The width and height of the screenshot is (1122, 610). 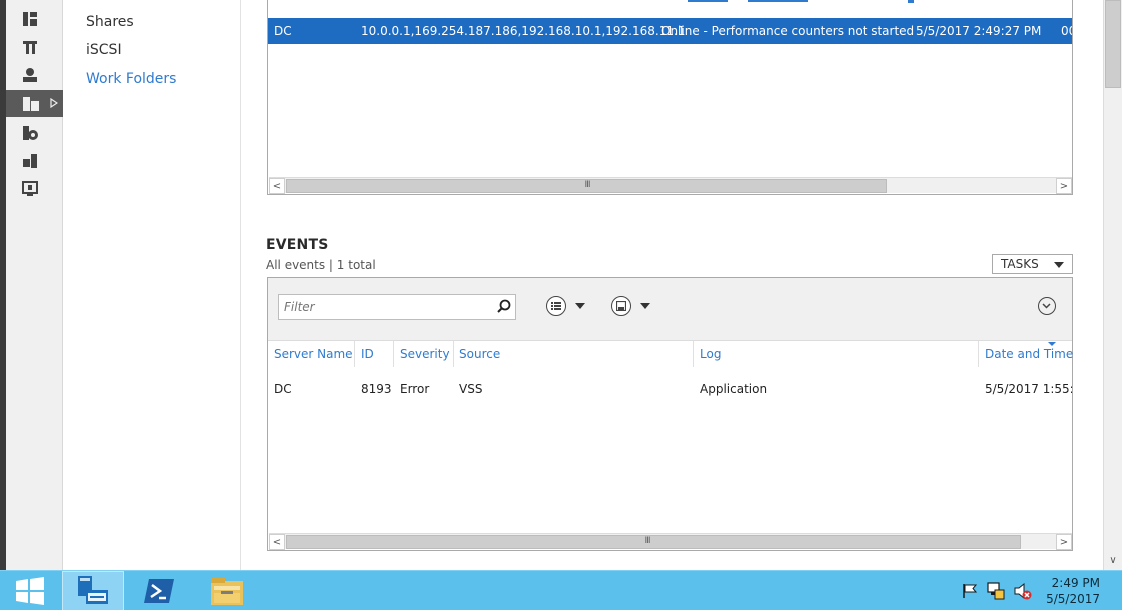 What do you see at coordinates (479, 354) in the screenshot?
I see `column-header-source: Source` at bounding box center [479, 354].